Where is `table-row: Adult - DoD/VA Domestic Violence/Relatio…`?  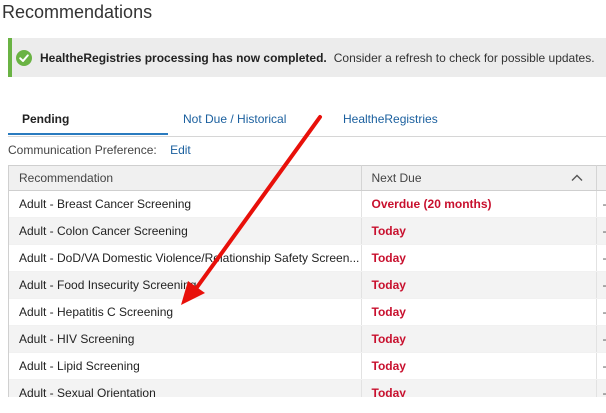 table-row: Adult - DoD/VA Domestic Violence/Relatio… is located at coordinates (307, 258).